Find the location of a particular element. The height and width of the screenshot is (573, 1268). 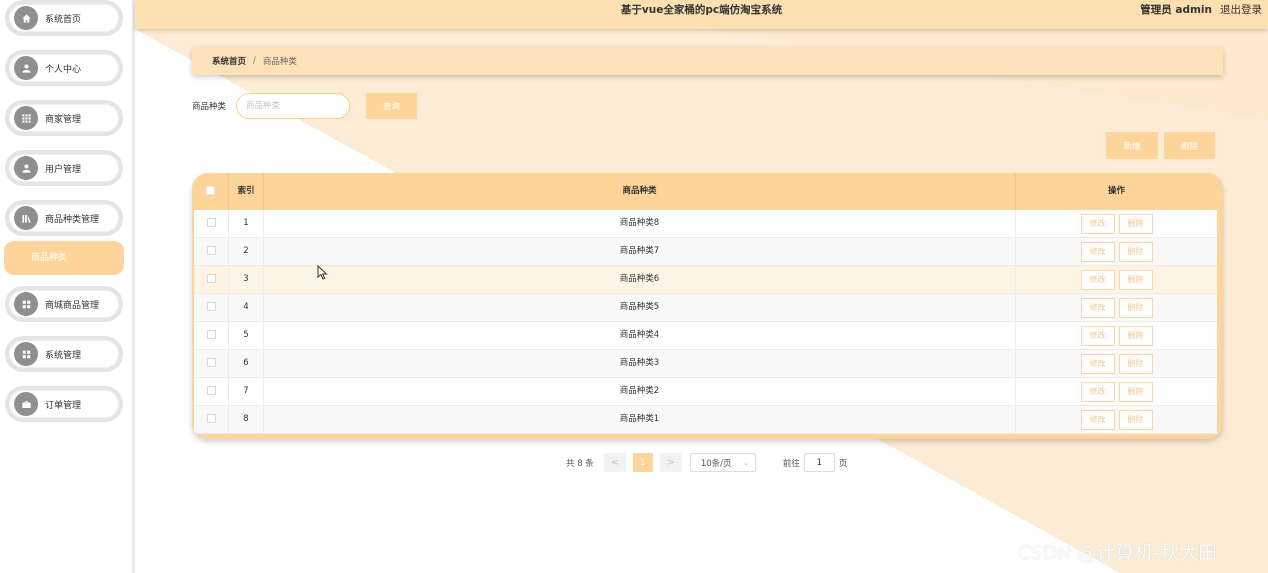

table-row: 3 商品种类6 修改 删除 is located at coordinates (705, 280).